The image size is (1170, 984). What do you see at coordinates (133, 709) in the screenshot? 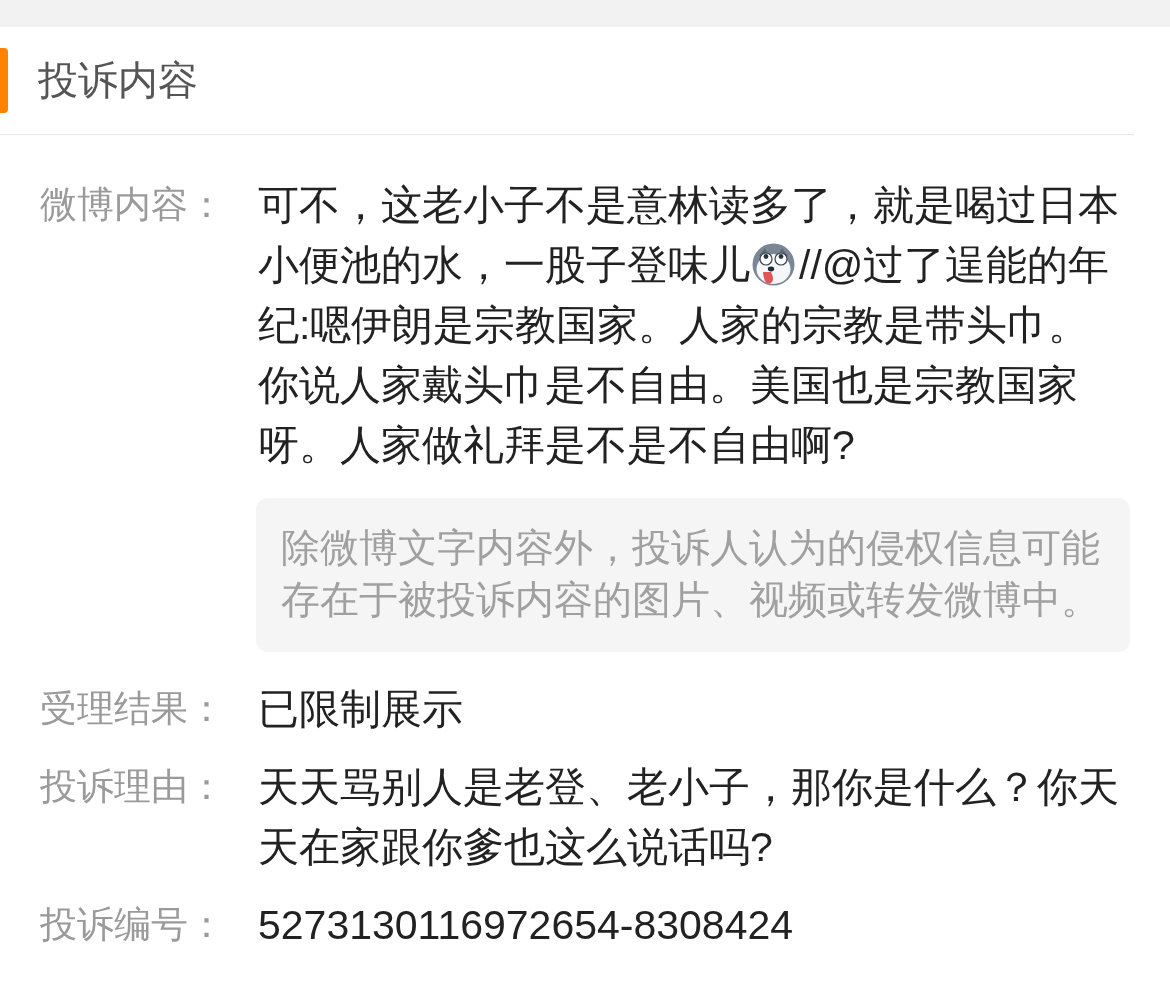
I see `field-label: 受理结果：` at bounding box center [133, 709].